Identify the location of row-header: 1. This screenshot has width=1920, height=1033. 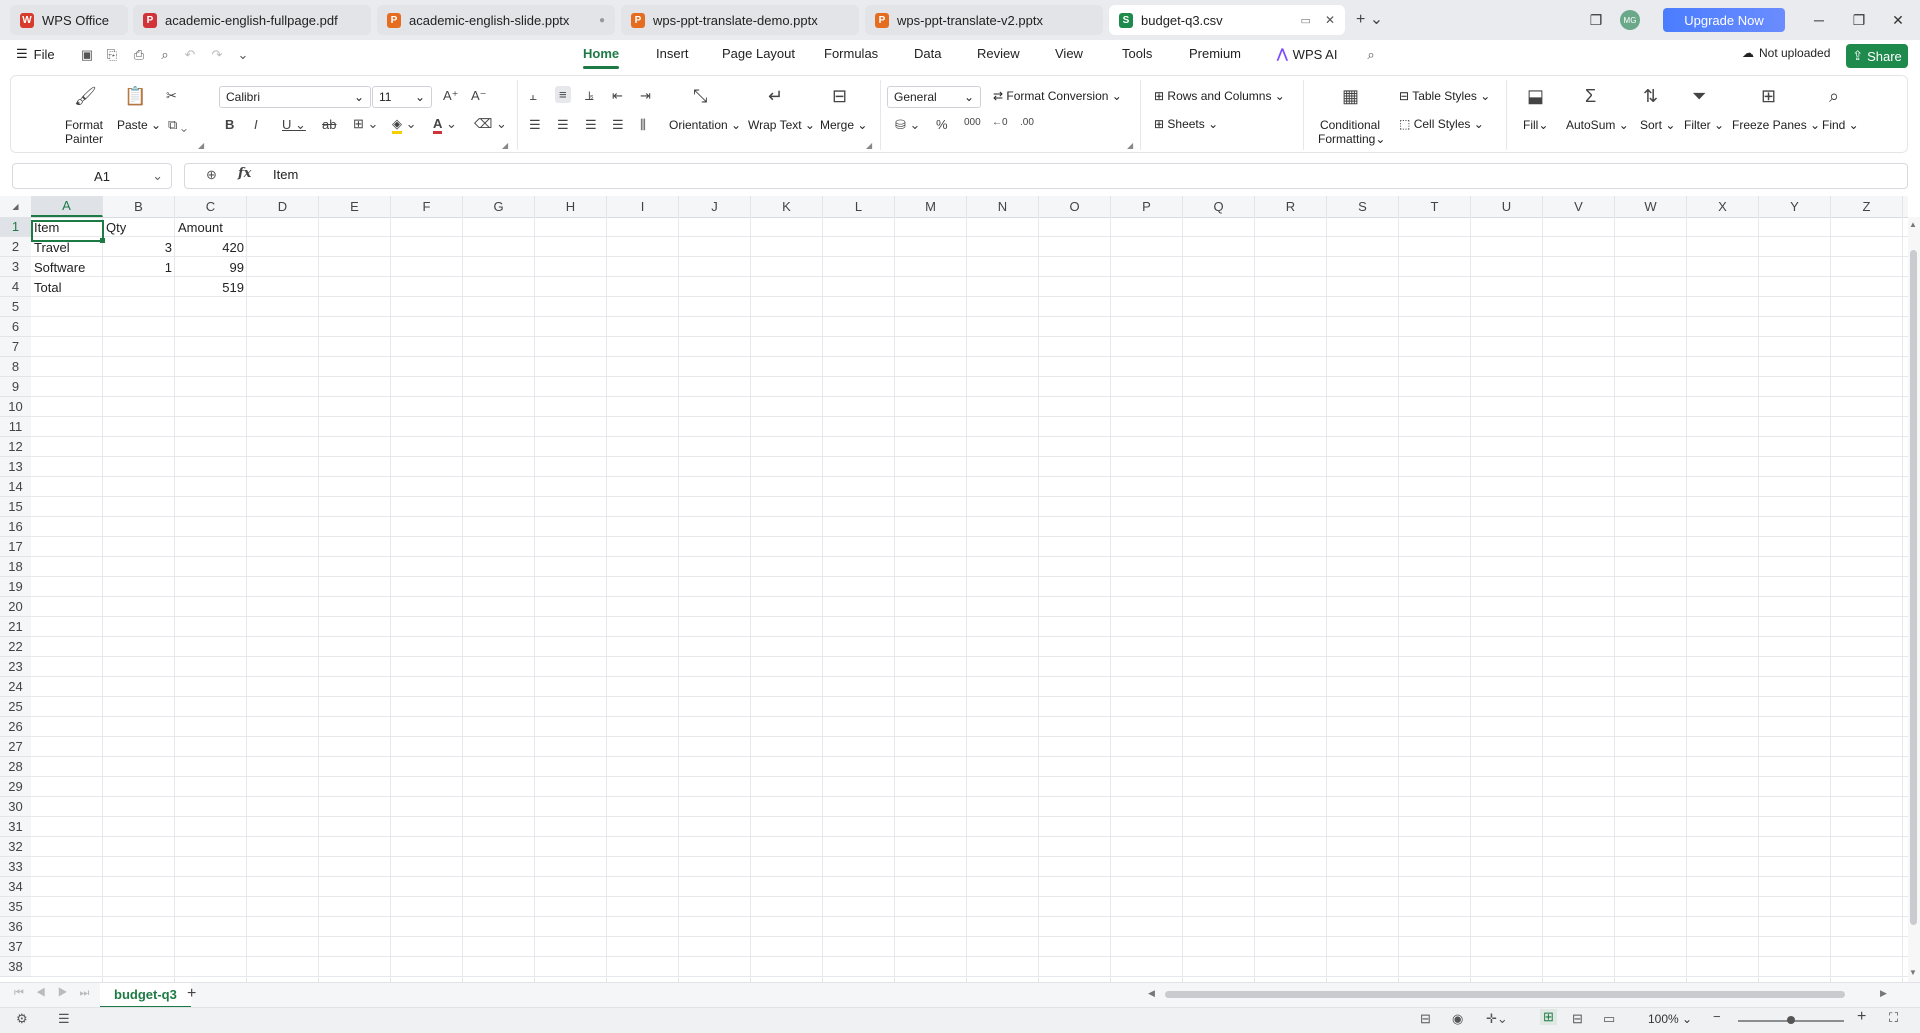
(15, 227).